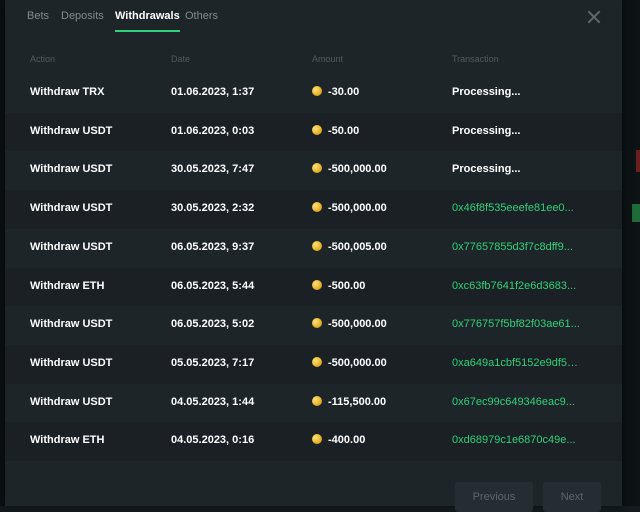 Image resolution: width=640 pixels, height=512 pixels. What do you see at coordinates (328, 59) in the screenshot?
I see `column-header-amount: Amount` at bounding box center [328, 59].